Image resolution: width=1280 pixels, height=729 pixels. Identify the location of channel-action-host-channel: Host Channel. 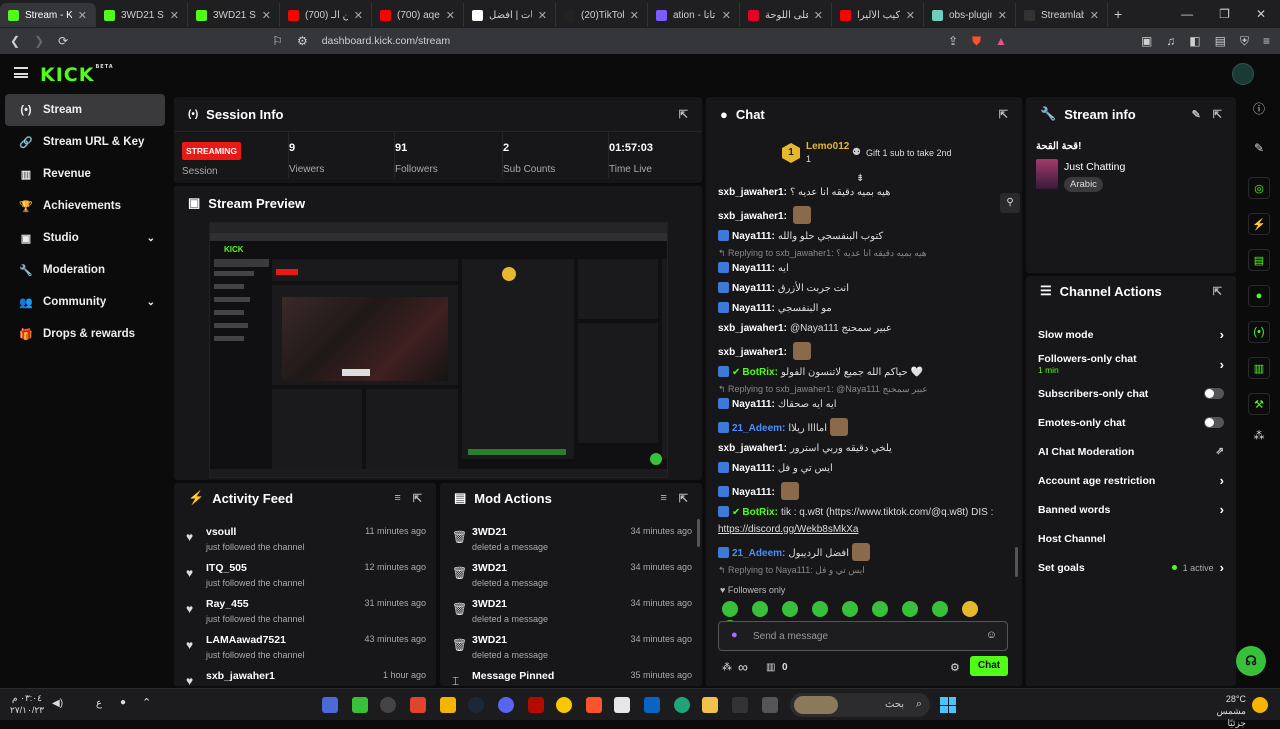
(1131, 538).